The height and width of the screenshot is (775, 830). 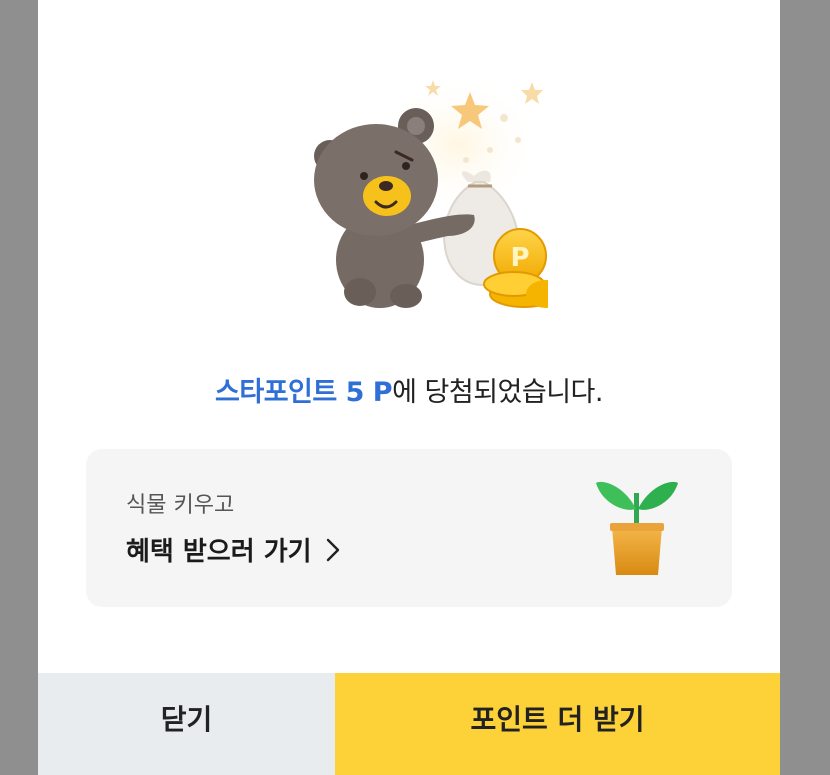 What do you see at coordinates (519, 258) in the screenshot?
I see `coin-letter: P` at bounding box center [519, 258].